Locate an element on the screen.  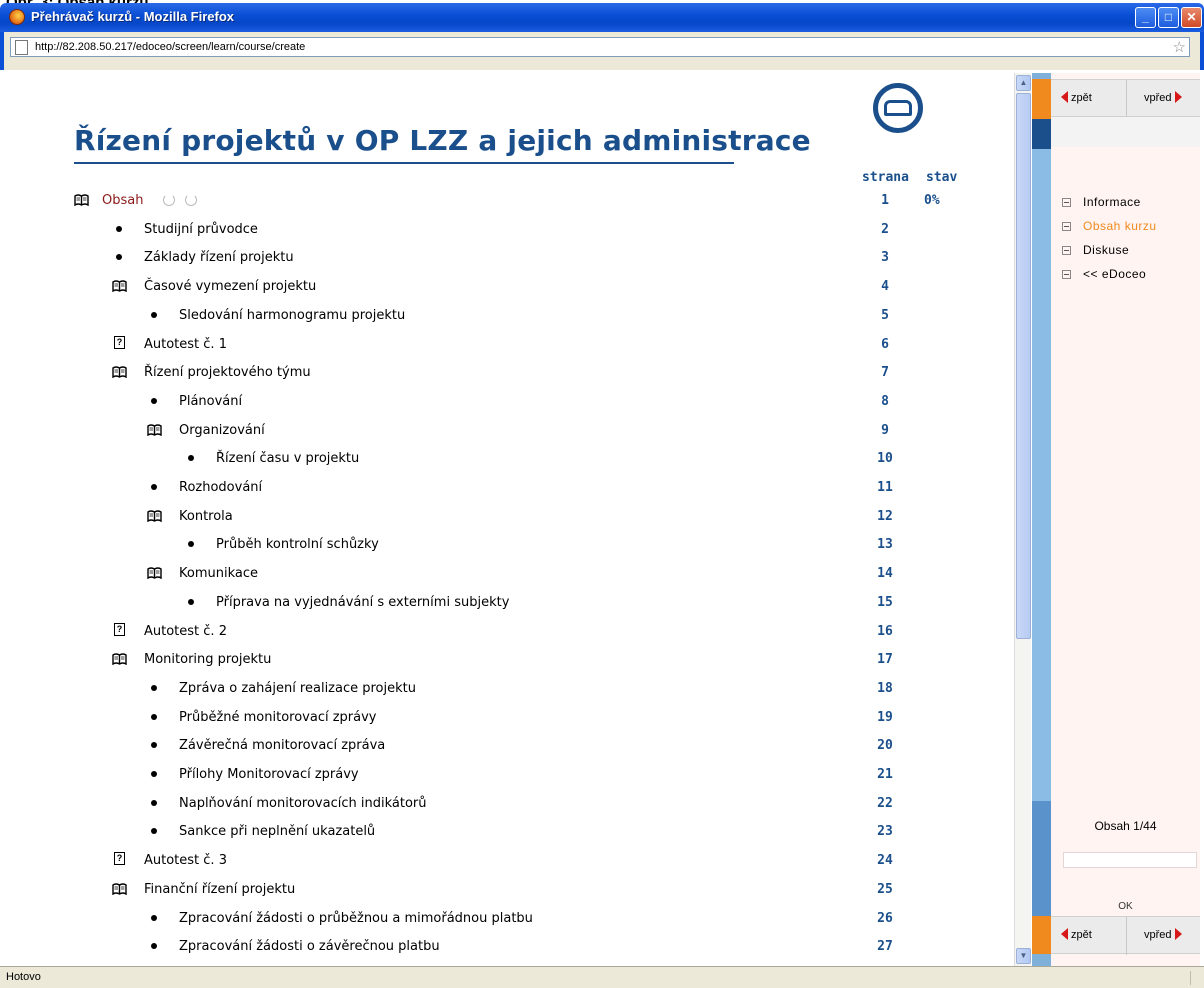
toc-row: Časové vymezení projektu 4 is located at coordinates (504, 286).